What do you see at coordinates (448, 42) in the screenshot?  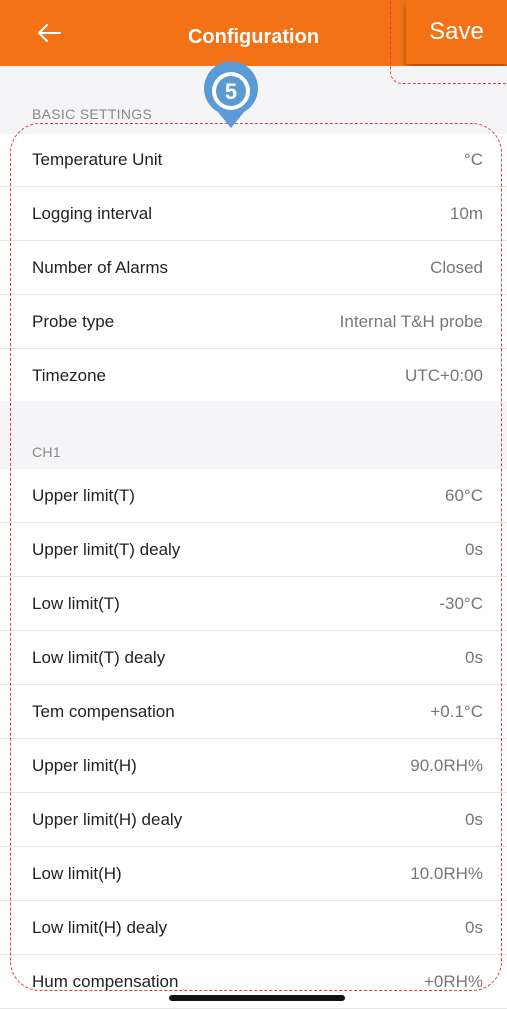 I see `annotation-highlight-save` at bounding box center [448, 42].